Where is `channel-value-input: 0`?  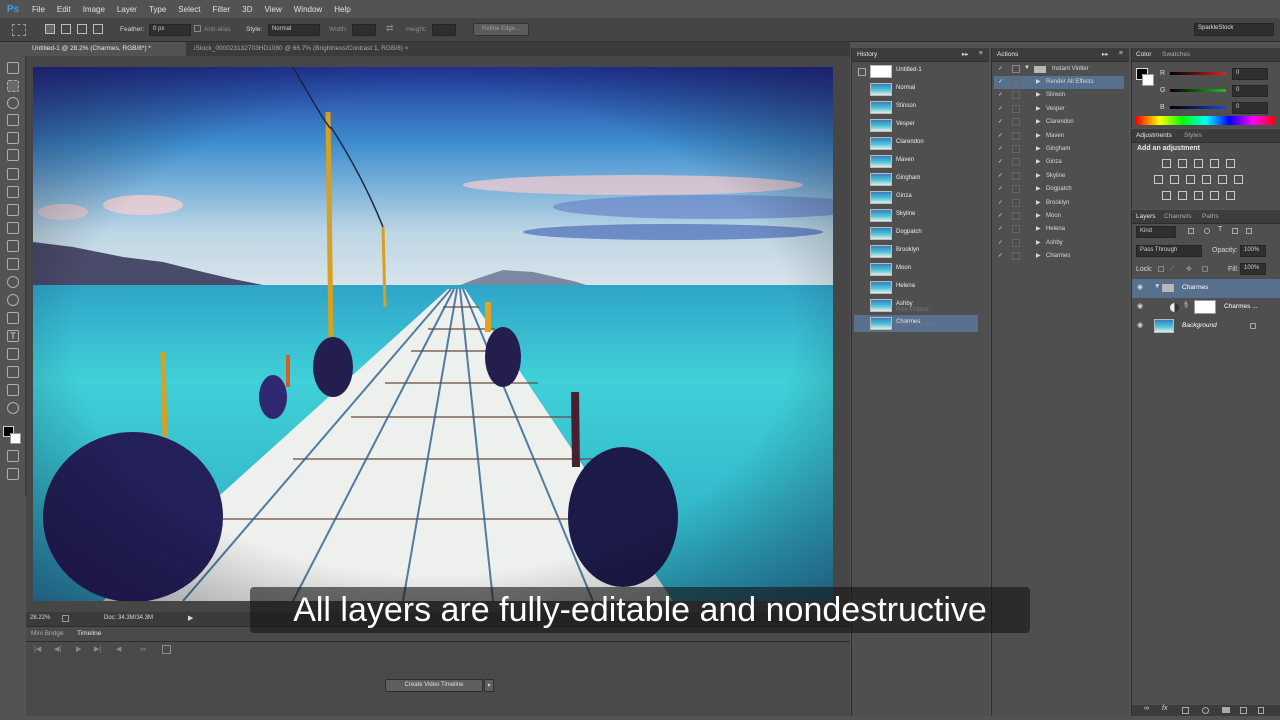
channel-value-input: 0 is located at coordinates (1250, 108).